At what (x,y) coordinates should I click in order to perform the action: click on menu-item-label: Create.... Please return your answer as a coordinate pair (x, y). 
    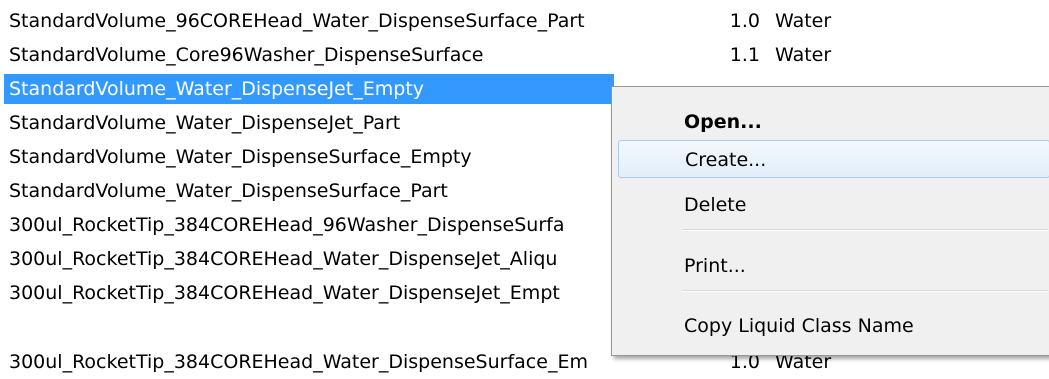
    Looking at the image, I should click on (726, 160).